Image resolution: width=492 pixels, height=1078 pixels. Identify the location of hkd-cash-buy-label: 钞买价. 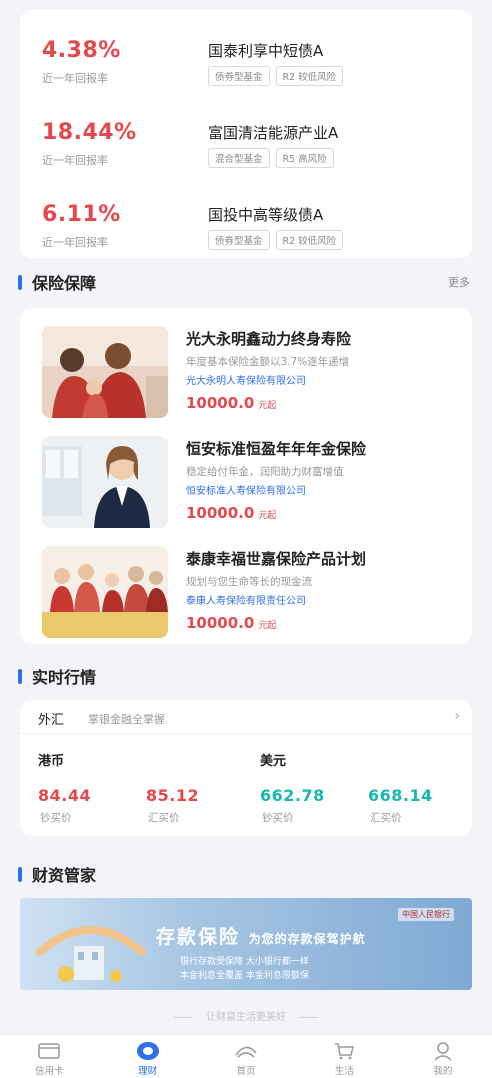
(56, 818).